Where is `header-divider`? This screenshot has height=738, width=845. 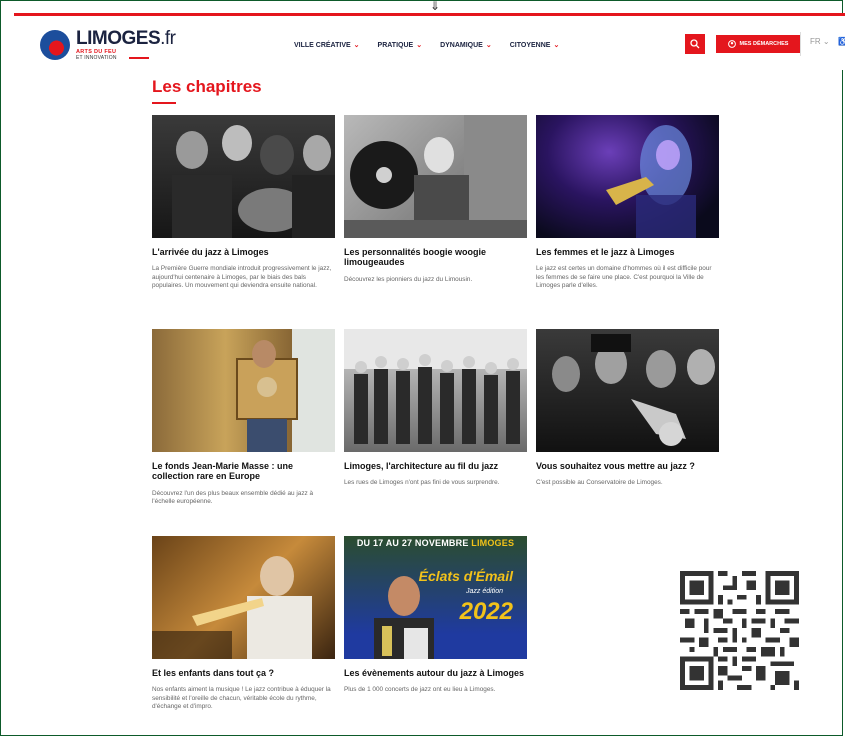
header-divider is located at coordinates (800, 44).